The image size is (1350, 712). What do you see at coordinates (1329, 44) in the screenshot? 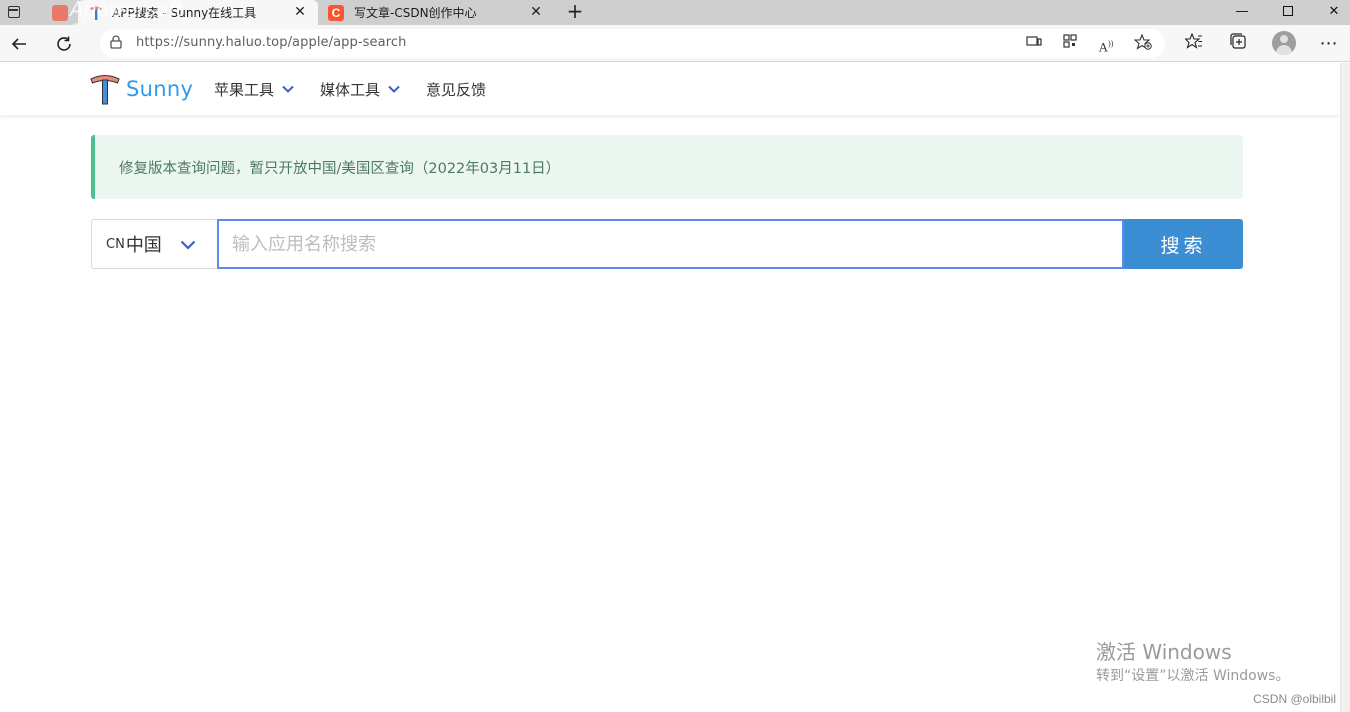
I see `more-options-icon: ⋯` at bounding box center [1329, 44].